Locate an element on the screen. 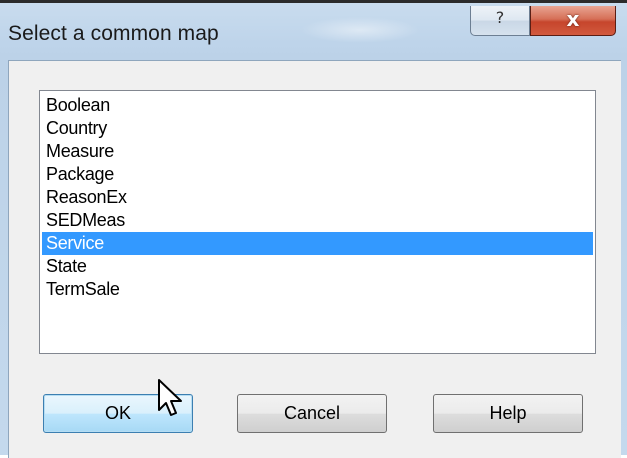  list-item-country: Country is located at coordinates (317, 128).